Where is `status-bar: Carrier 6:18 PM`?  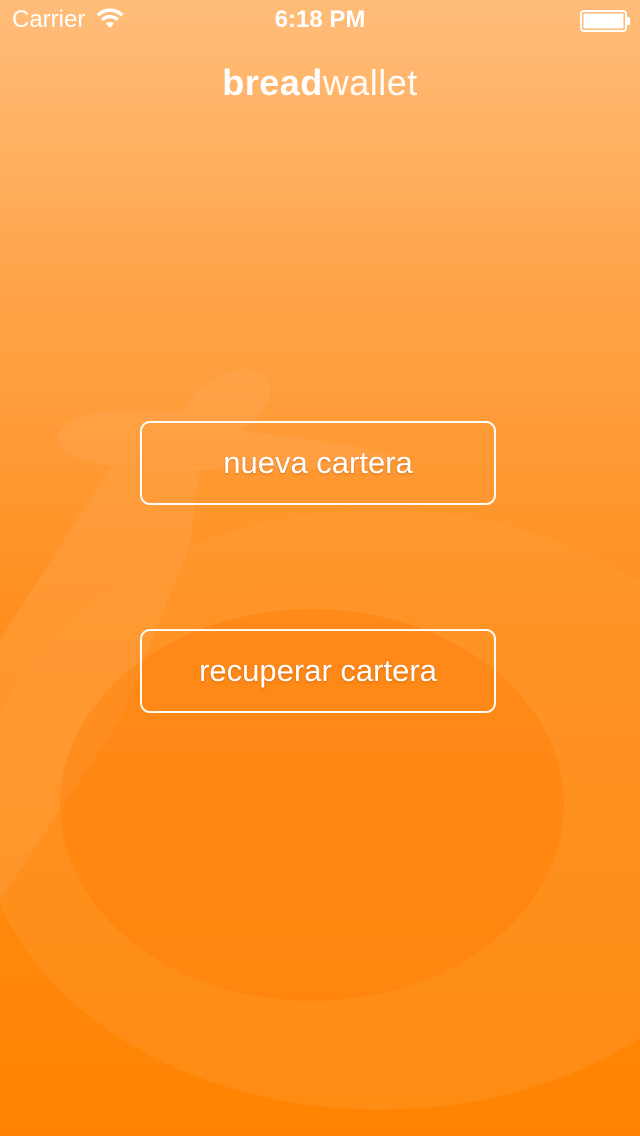 status-bar: Carrier 6:18 PM is located at coordinates (320, 20).